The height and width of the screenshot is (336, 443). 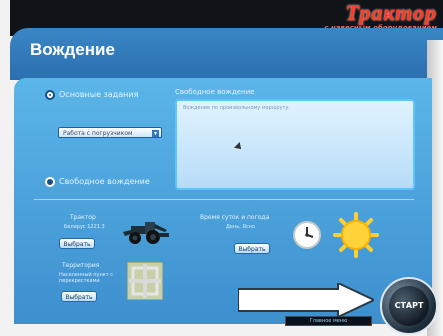 What do you see at coordinates (307, 235) in the screenshot?
I see `clock-icon` at bounding box center [307, 235].